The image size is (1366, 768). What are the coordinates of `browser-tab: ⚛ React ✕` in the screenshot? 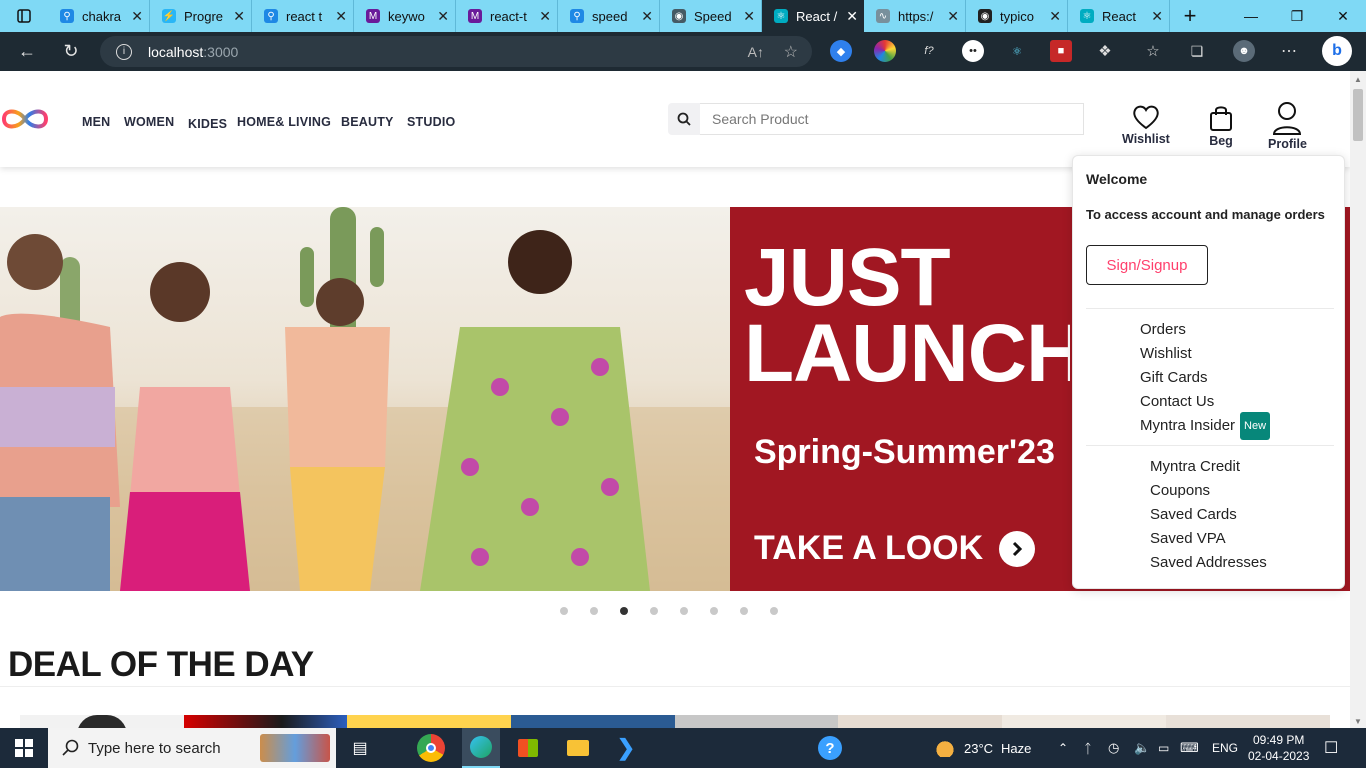 It's located at (1119, 16).